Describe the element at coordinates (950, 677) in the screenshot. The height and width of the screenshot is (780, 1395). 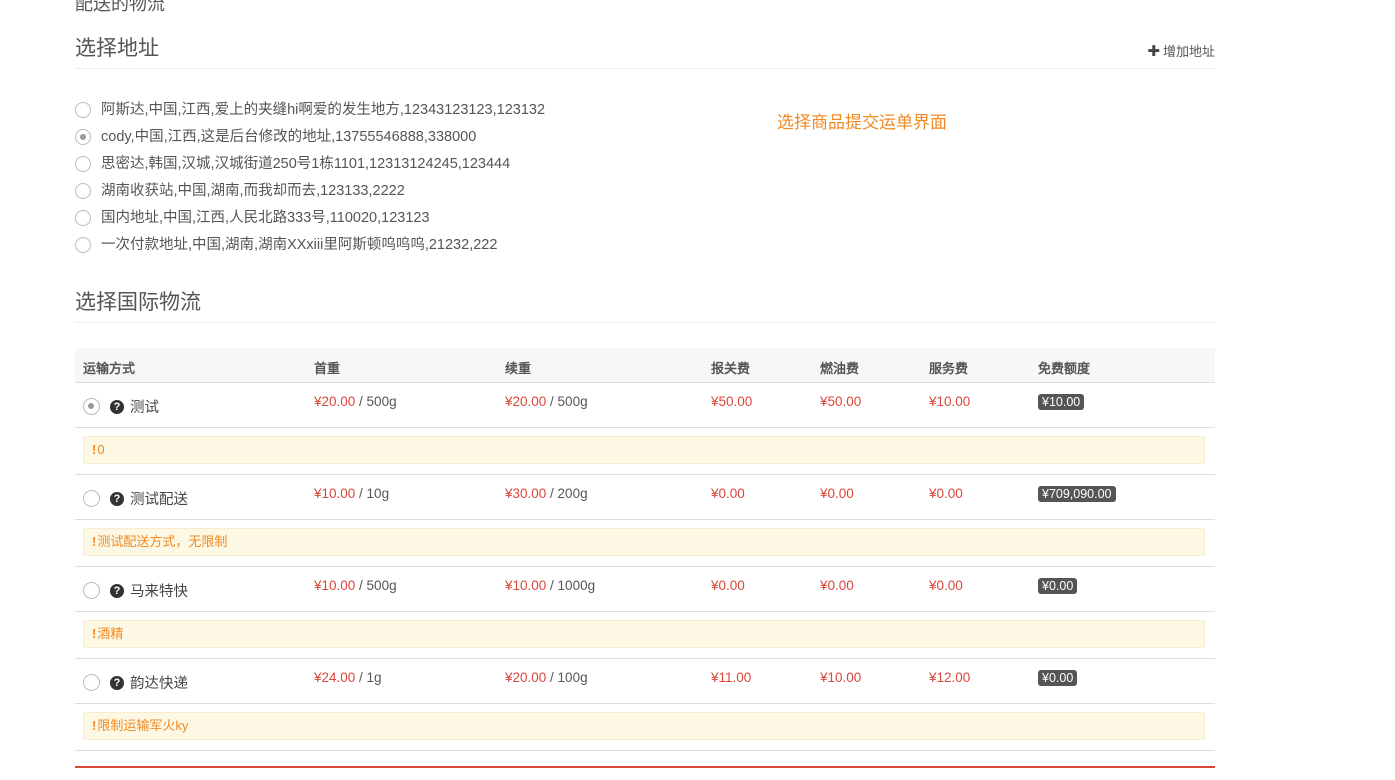
I see `service-fee-cell: ¥12.00` at that location.